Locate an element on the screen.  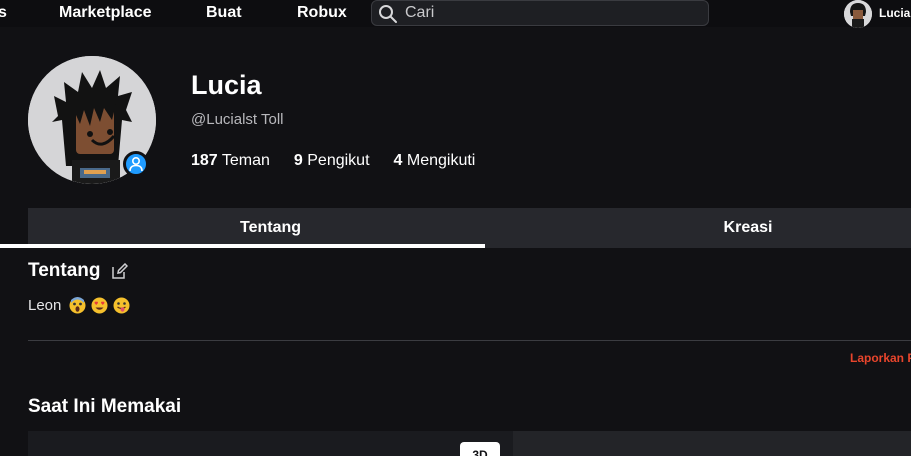
online-status-badge is located at coordinates (136, 164).